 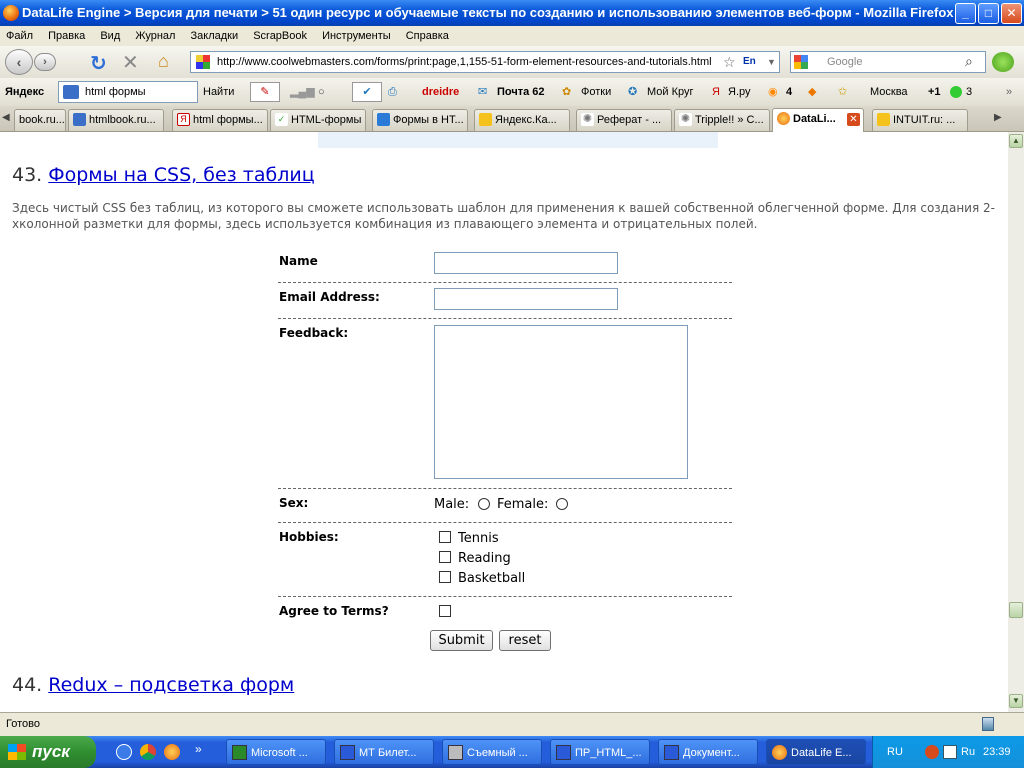 I want to click on start-button: пуск, so click(x=48, y=752).